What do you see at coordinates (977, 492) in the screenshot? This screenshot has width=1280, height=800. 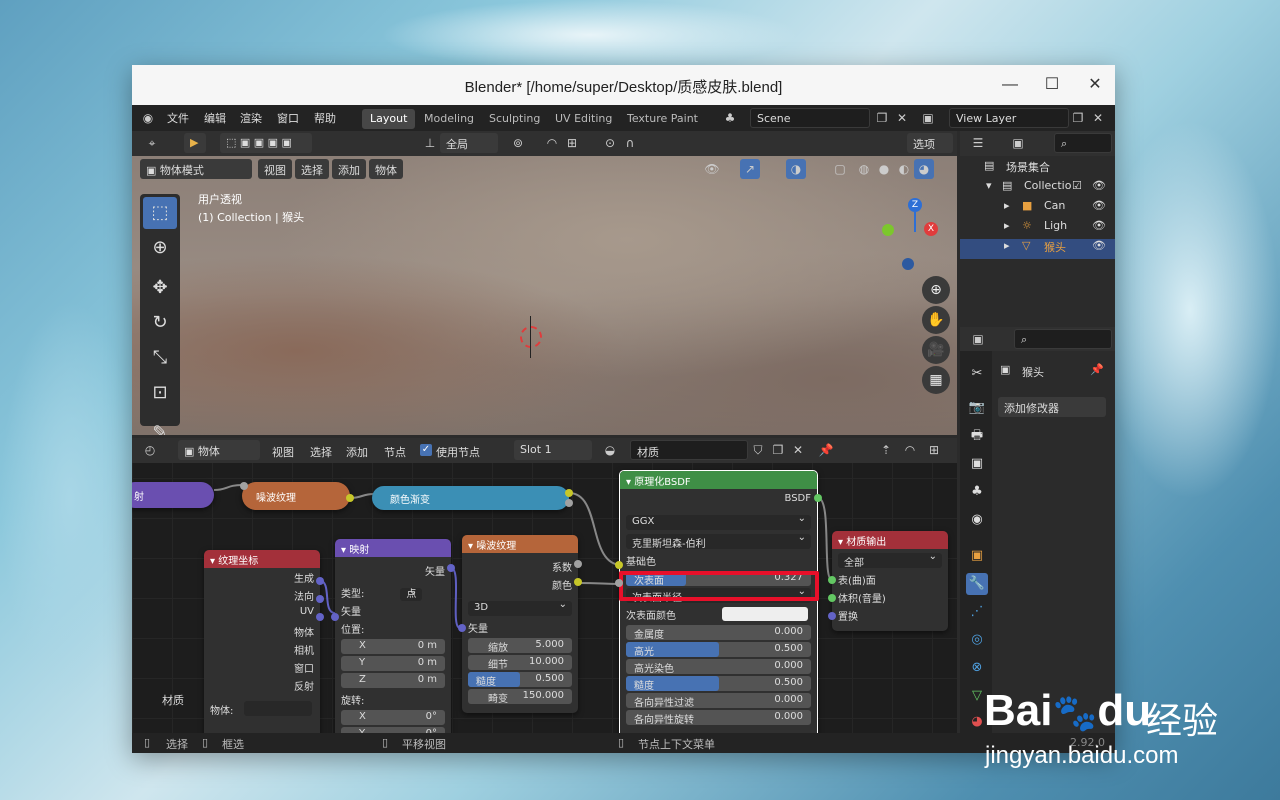 I see `scene-tab-icon: ♣` at bounding box center [977, 492].